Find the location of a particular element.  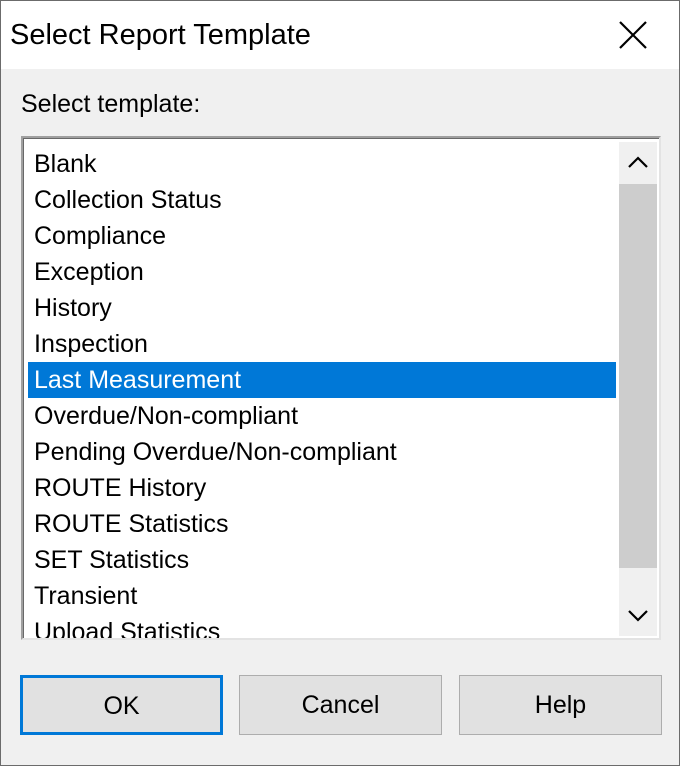

close-icon is located at coordinates (633, 35).